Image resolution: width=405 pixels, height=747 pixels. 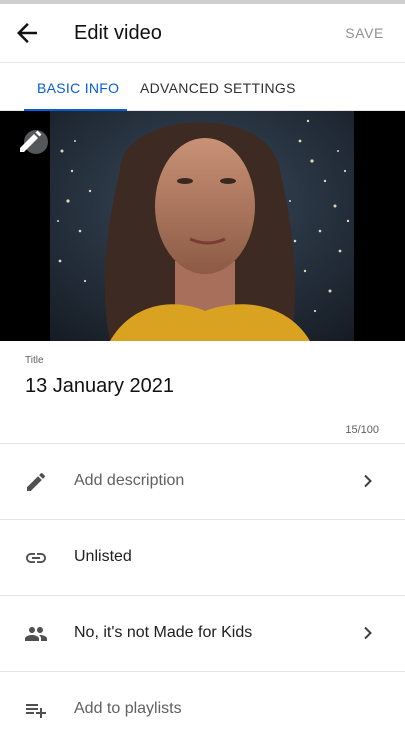 What do you see at coordinates (163, 632) in the screenshot?
I see `made-for-kids-label: No, it's not Made for Kids` at bounding box center [163, 632].